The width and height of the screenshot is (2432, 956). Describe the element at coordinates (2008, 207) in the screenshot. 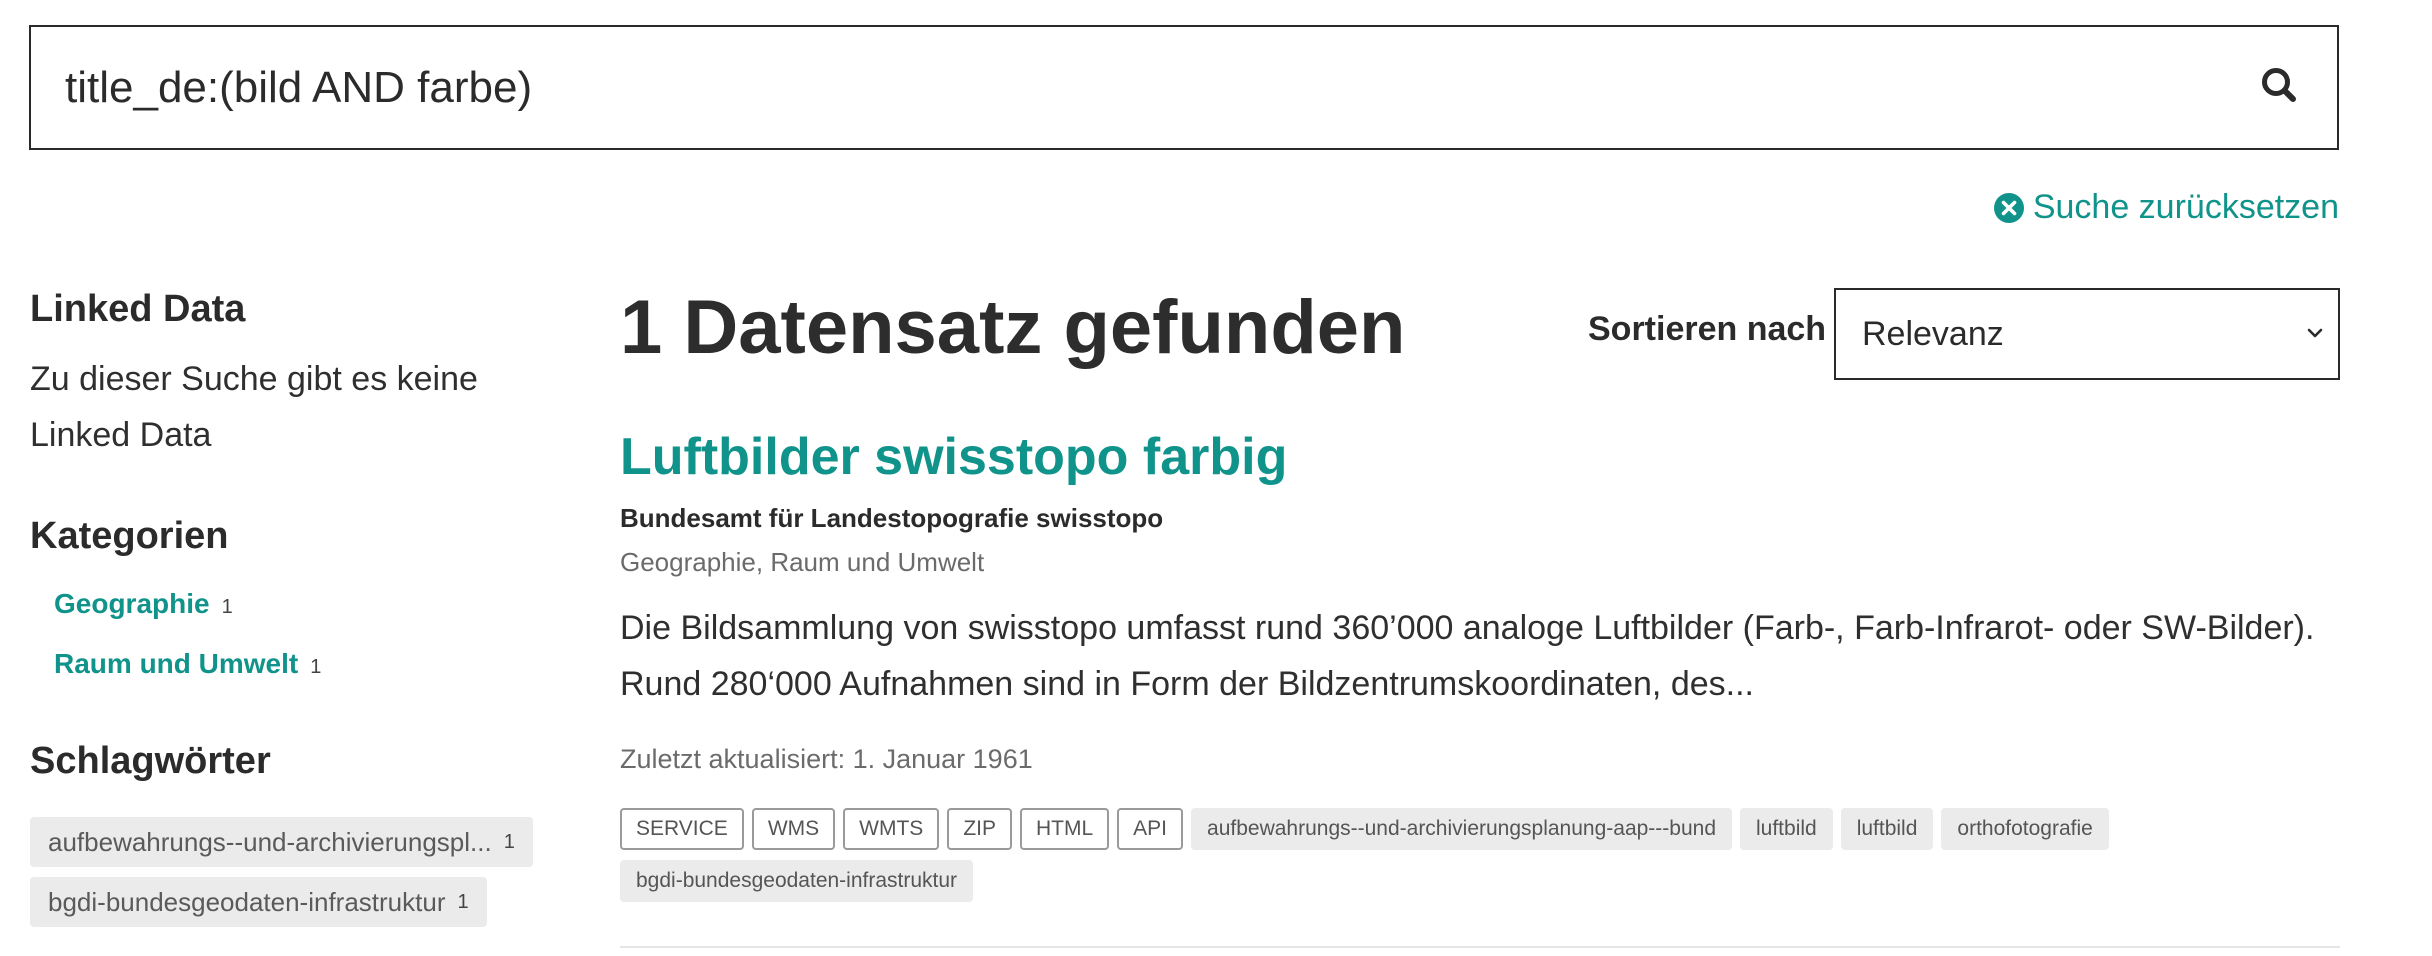

I see `close-circle-icon` at that location.